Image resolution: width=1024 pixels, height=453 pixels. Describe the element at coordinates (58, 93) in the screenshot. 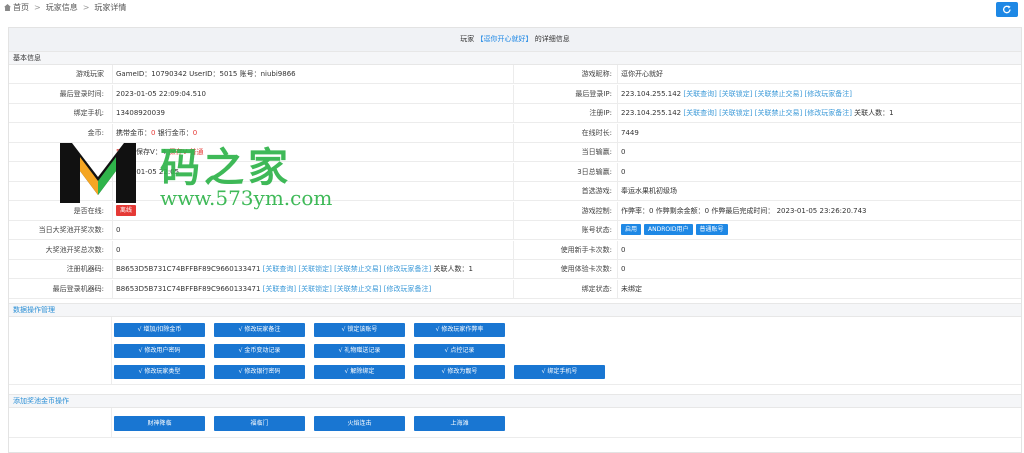

I see `field-label: 最后登录时间:` at that location.